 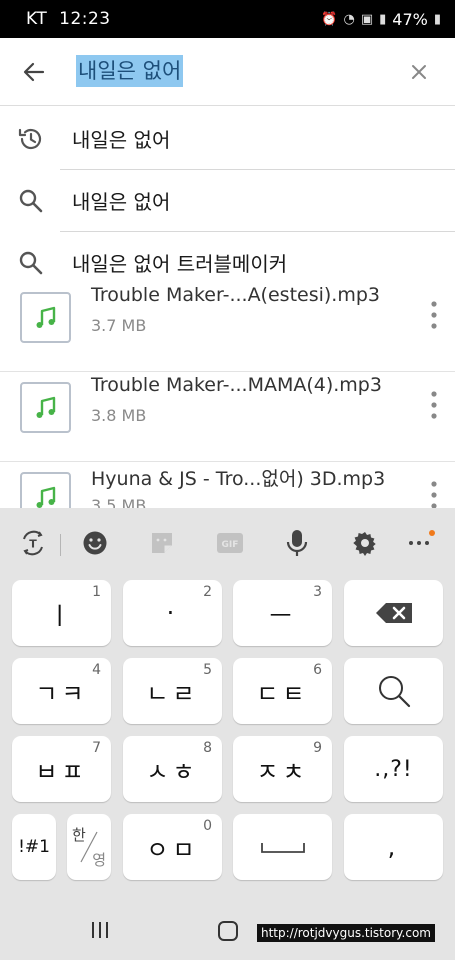 I want to click on search-input: 내일은 없어, so click(x=130, y=71).